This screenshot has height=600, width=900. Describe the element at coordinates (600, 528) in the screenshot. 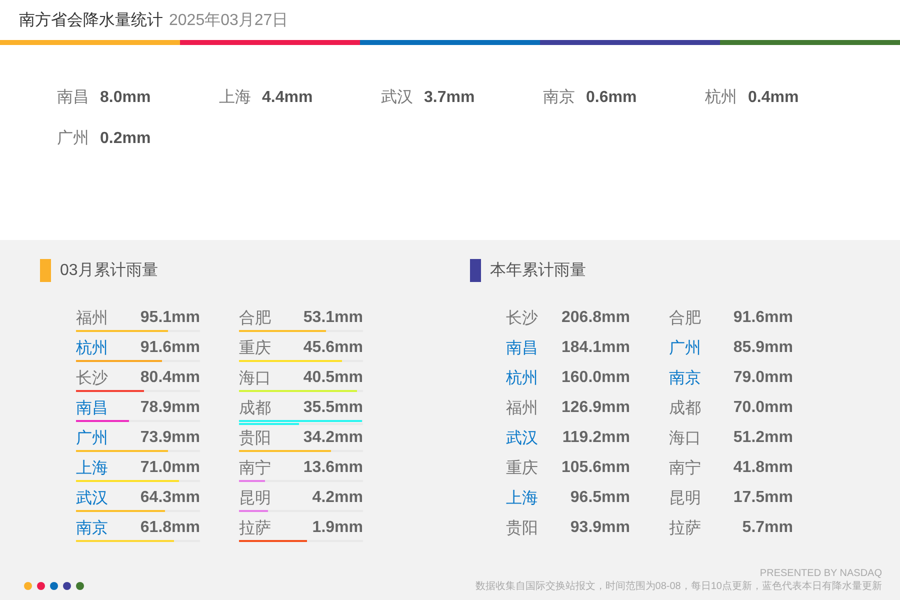

I see `rainfall-value: 93.9mm` at that location.